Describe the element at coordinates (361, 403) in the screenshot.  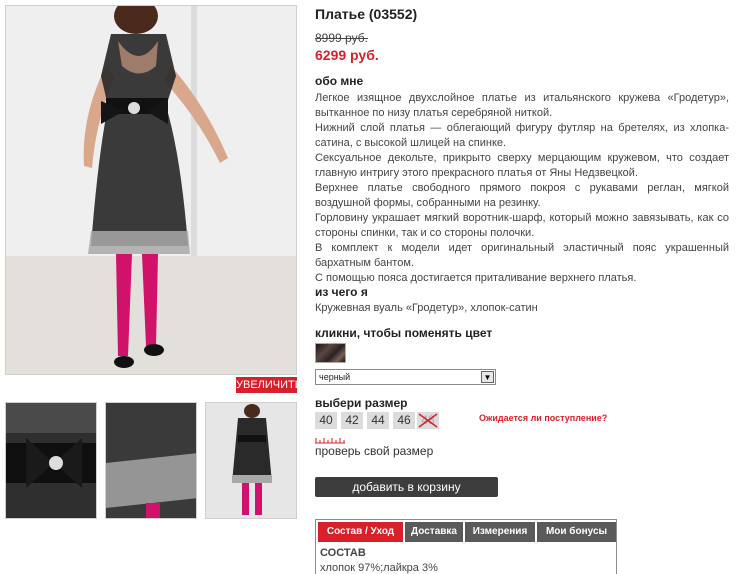
I see `size-heading: выбери размер` at that location.